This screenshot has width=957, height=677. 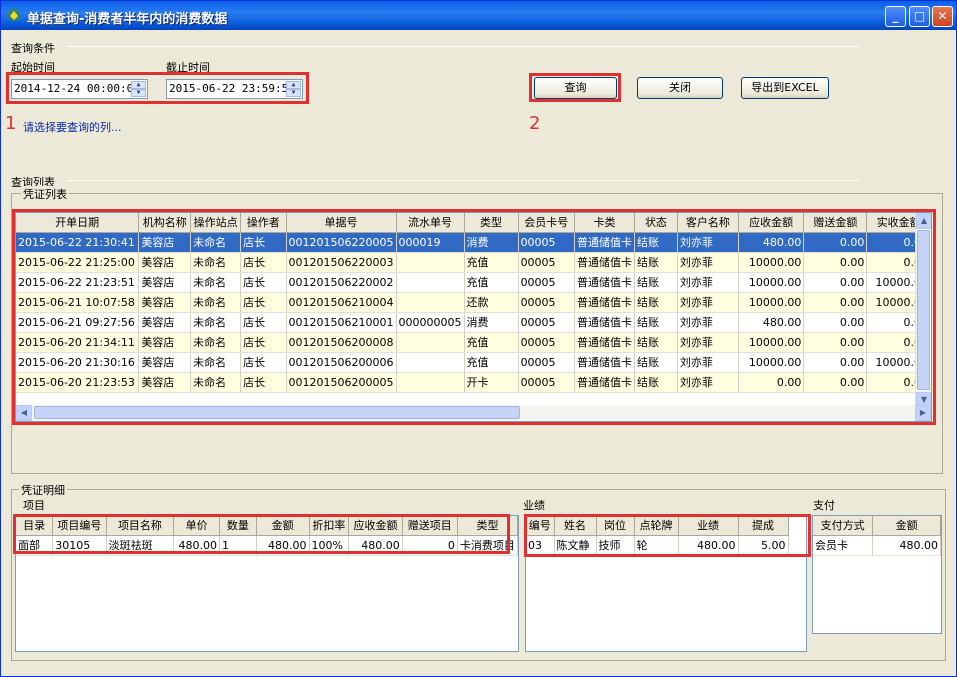 I want to click on annotation-mark-1: 1, so click(x=11, y=123).